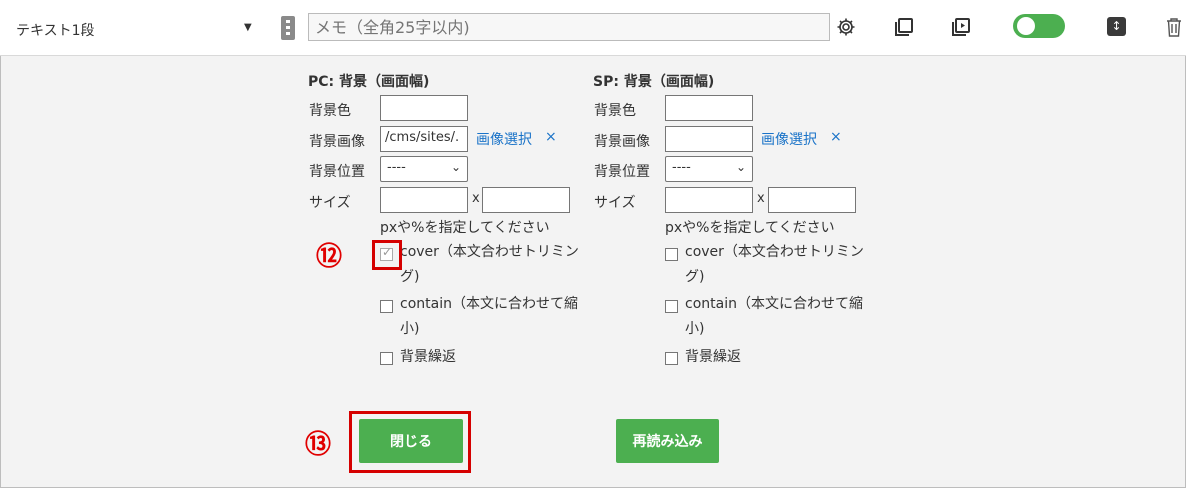 The height and width of the screenshot is (488, 1186). Describe the element at coordinates (248, 27) in the screenshot. I see `caret-down-icon: ▼` at that location.